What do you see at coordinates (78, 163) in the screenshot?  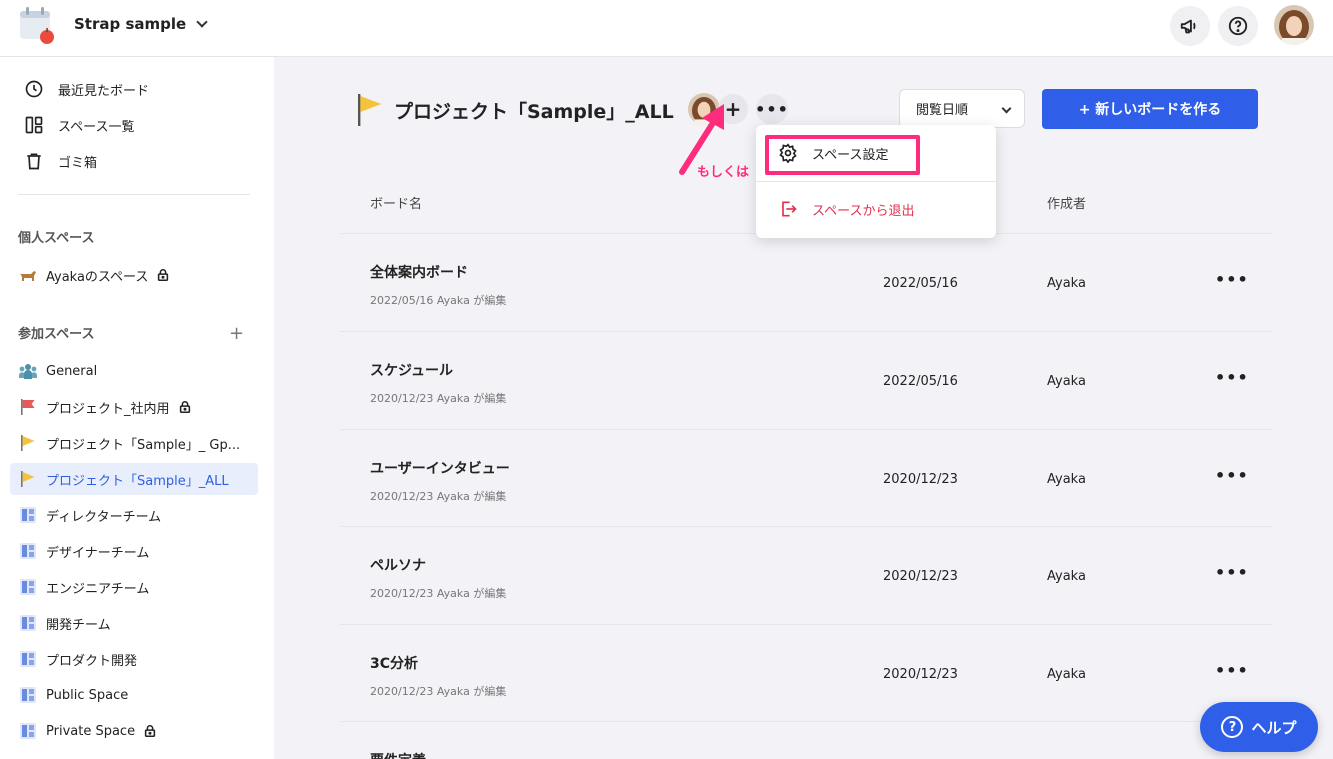 I see `nav-label: ゴミ箱` at bounding box center [78, 163].